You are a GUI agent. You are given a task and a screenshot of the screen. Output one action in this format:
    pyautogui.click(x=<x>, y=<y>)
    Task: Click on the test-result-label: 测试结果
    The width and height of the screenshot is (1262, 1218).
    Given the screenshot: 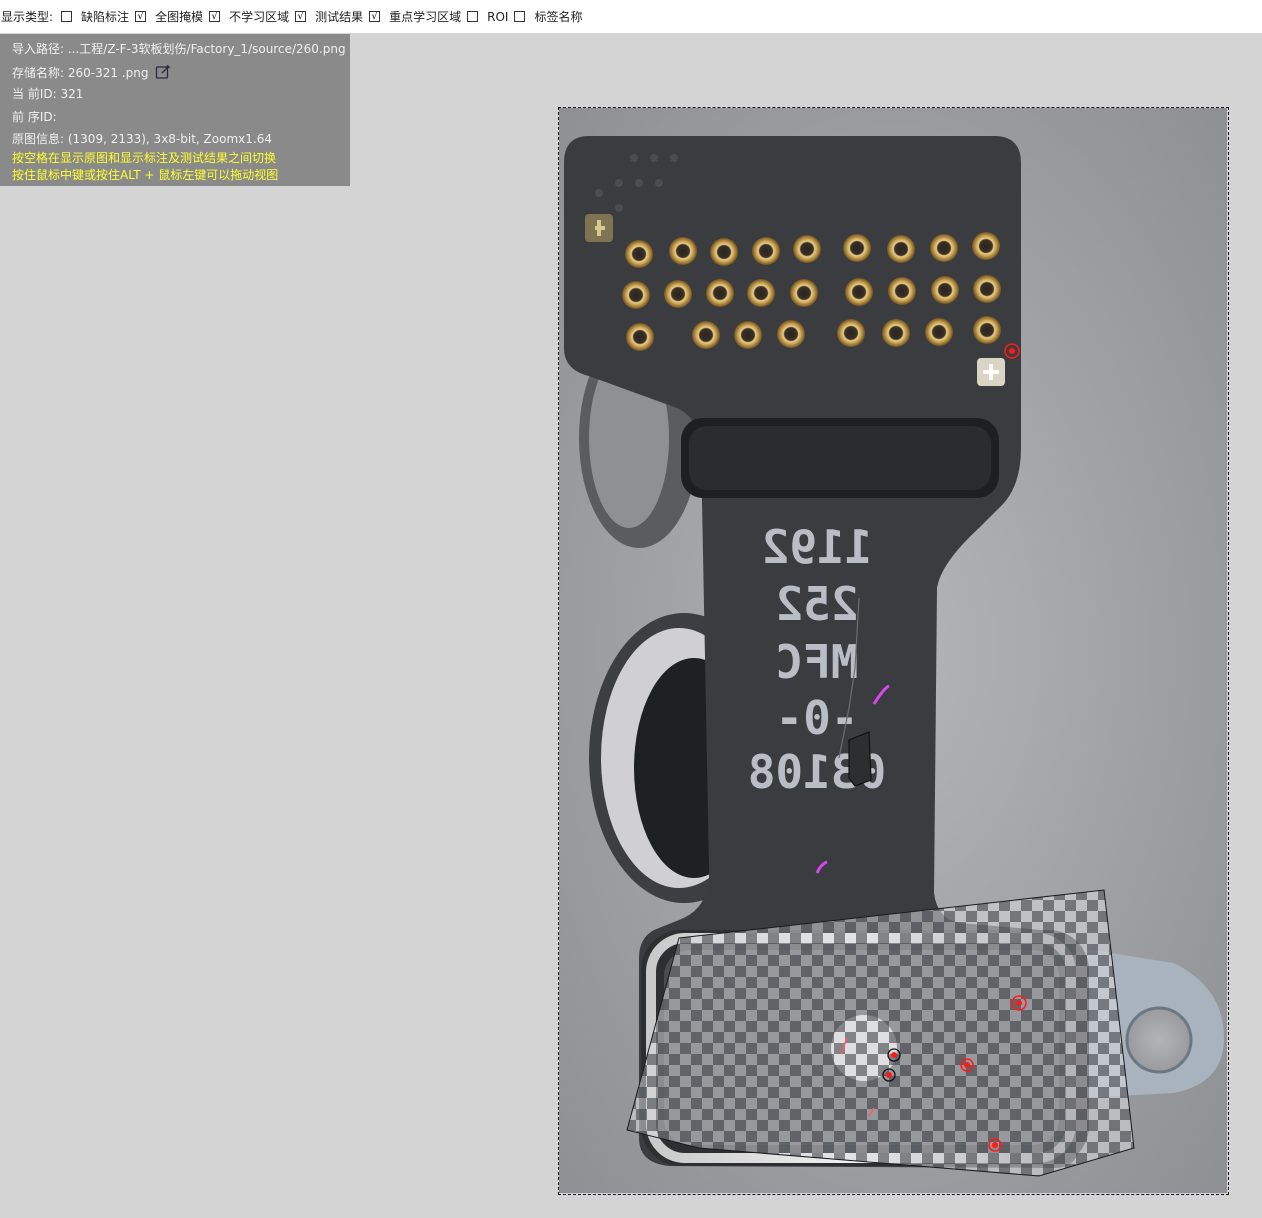 What is the action you would take?
    pyautogui.click(x=339, y=17)
    